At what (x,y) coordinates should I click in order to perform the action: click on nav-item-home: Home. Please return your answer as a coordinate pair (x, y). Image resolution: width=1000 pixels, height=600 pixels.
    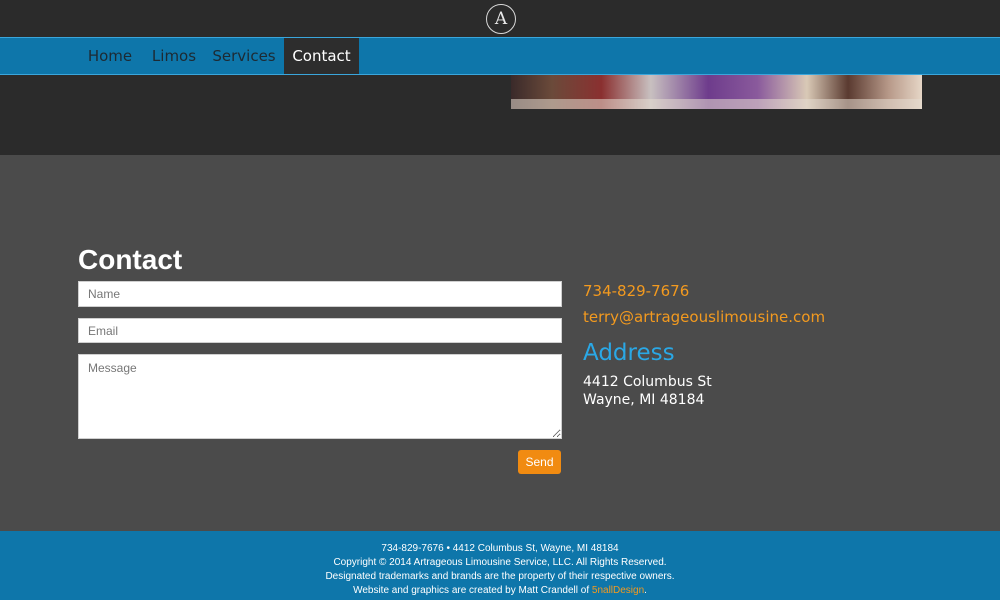
    Looking at the image, I should click on (110, 56).